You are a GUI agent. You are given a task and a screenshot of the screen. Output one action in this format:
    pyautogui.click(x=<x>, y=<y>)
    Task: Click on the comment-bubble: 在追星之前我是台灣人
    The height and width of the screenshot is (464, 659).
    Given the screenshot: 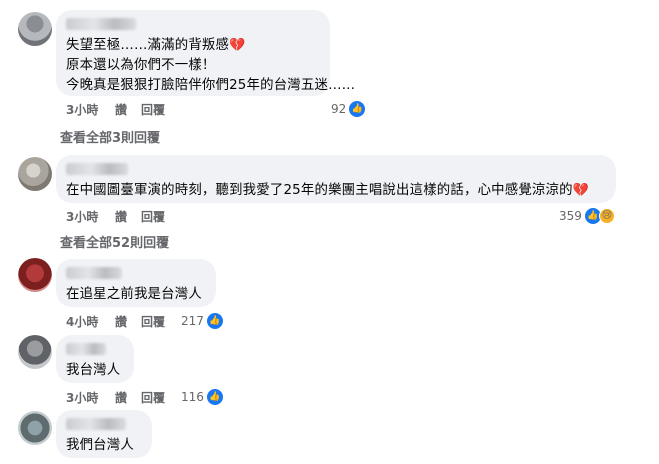 What is the action you would take?
    pyautogui.click(x=136, y=283)
    